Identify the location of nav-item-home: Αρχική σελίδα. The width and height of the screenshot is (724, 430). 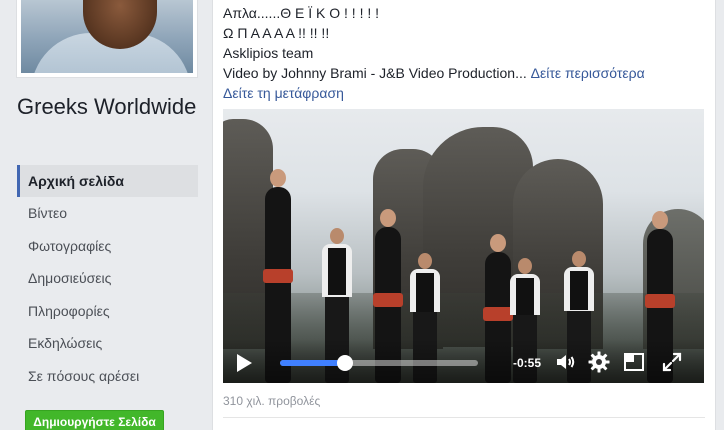
(107, 181).